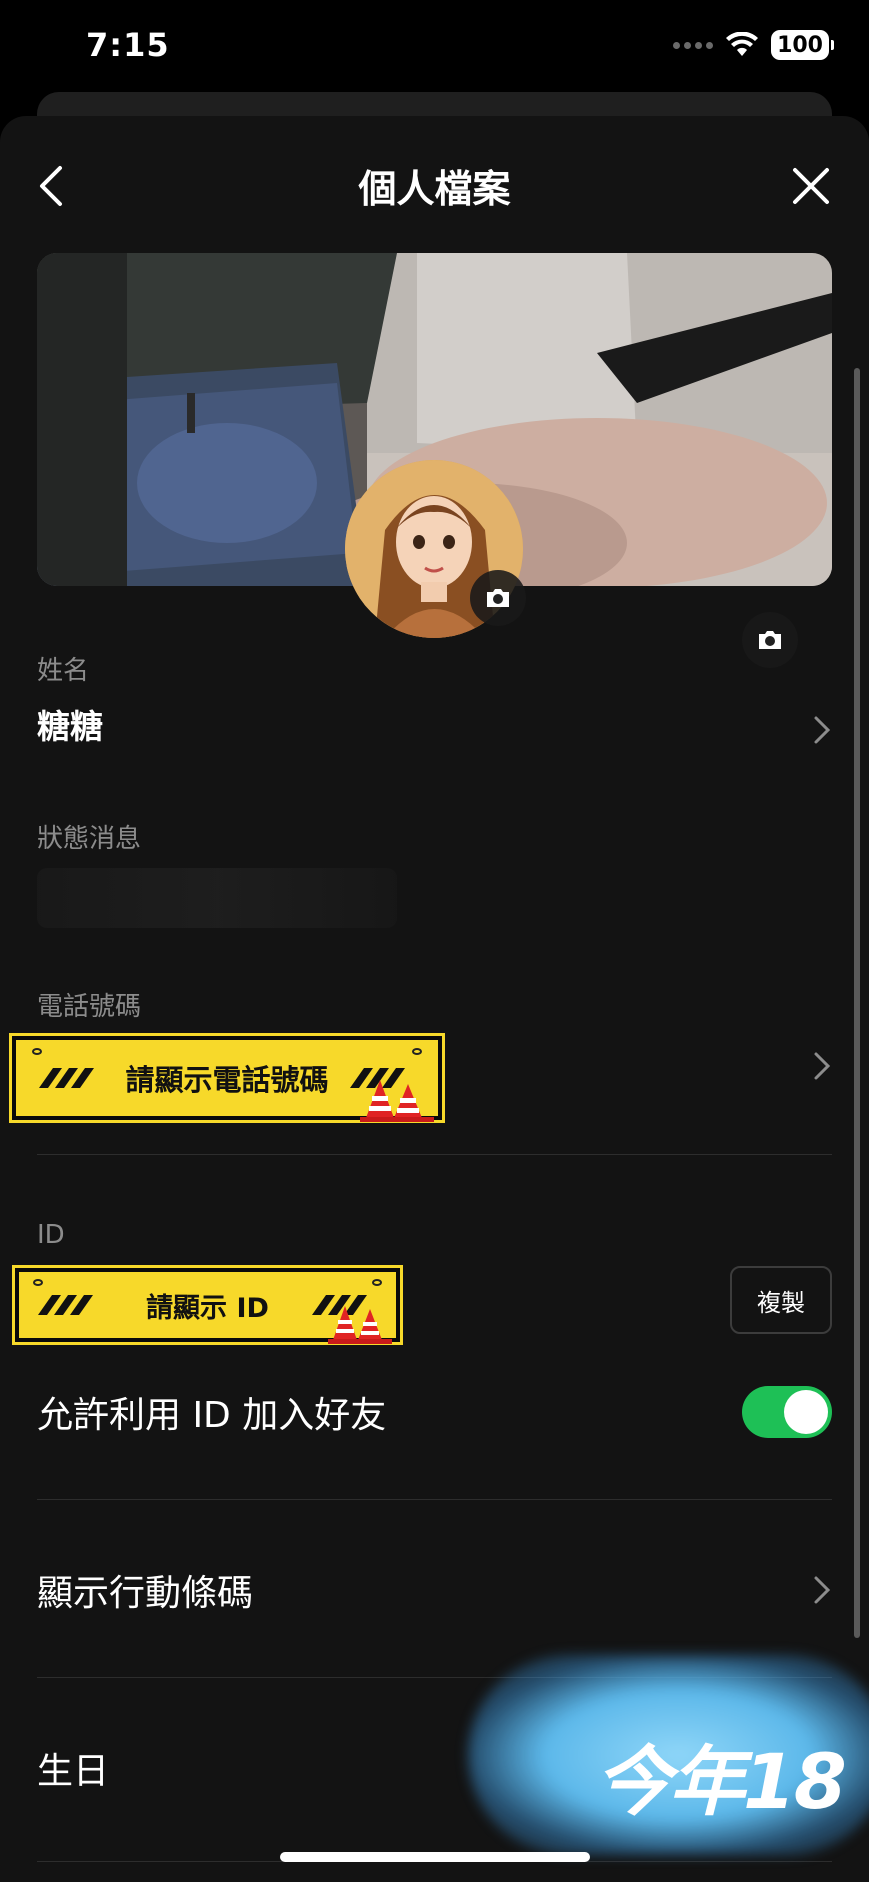 The image size is (869, 1882). I want to click on toggle-knob, so click(806, 1412).